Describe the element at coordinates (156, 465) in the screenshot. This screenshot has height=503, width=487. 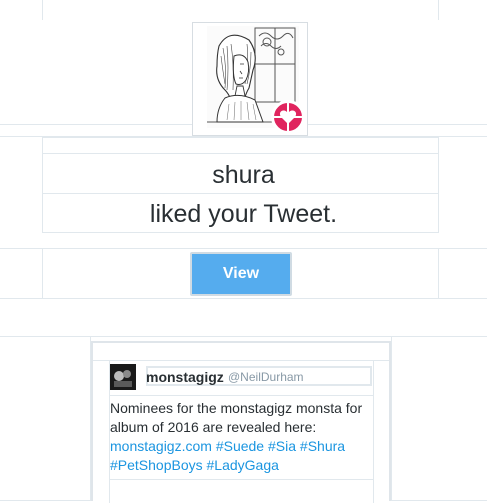
I see `hashtag: #PetShopBoys` at that location.